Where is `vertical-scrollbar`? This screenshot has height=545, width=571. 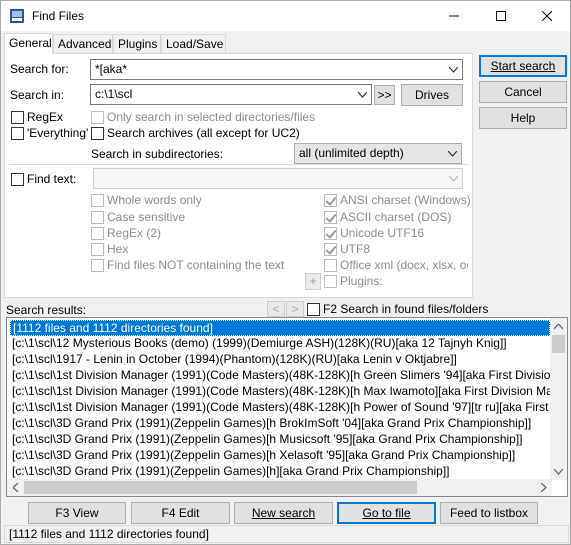 vertical-scrollbar is located at coordinates (558, 399).